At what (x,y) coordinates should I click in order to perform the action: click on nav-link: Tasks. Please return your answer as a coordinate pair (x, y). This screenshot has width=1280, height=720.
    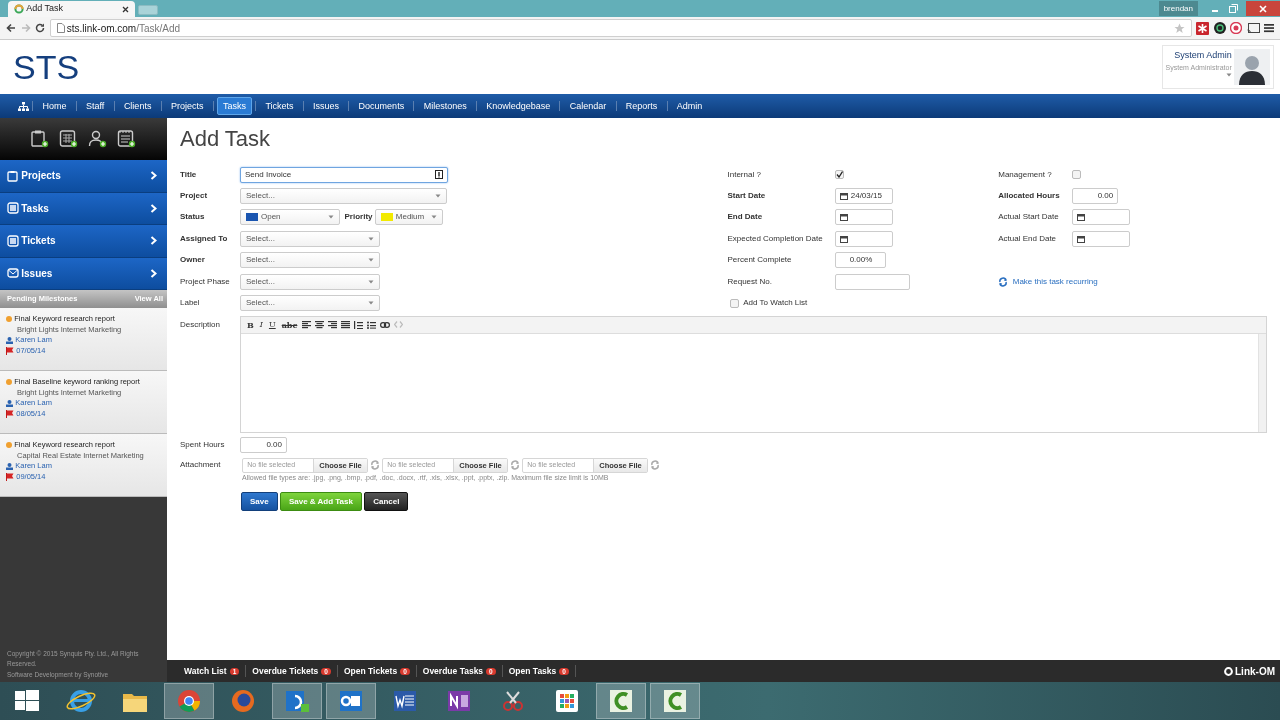
    Looking at the image, I should click on (234, 106).